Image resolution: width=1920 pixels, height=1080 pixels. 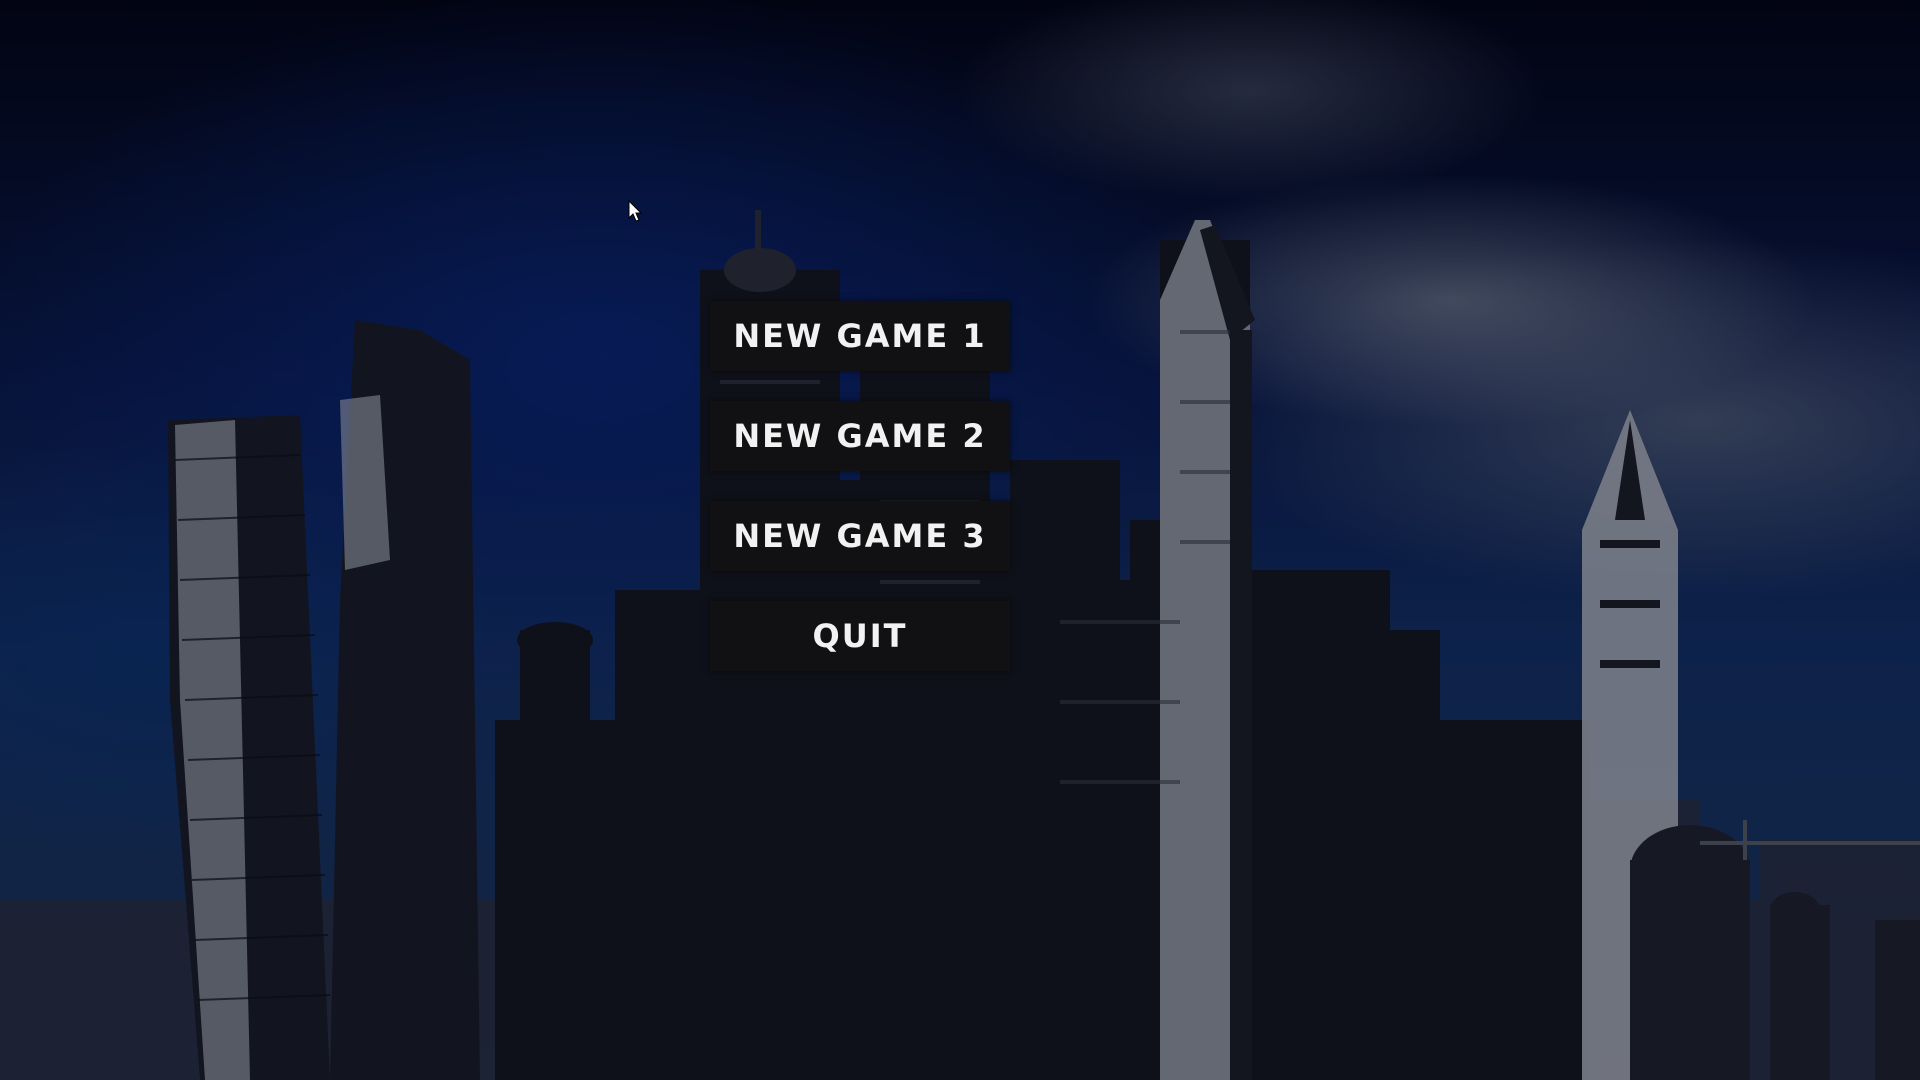 What do you see at coordinates (860, 536) in the screenshot?
I see `new-game-3-button: NEW GAME 3` at bounding box center [860, 536].